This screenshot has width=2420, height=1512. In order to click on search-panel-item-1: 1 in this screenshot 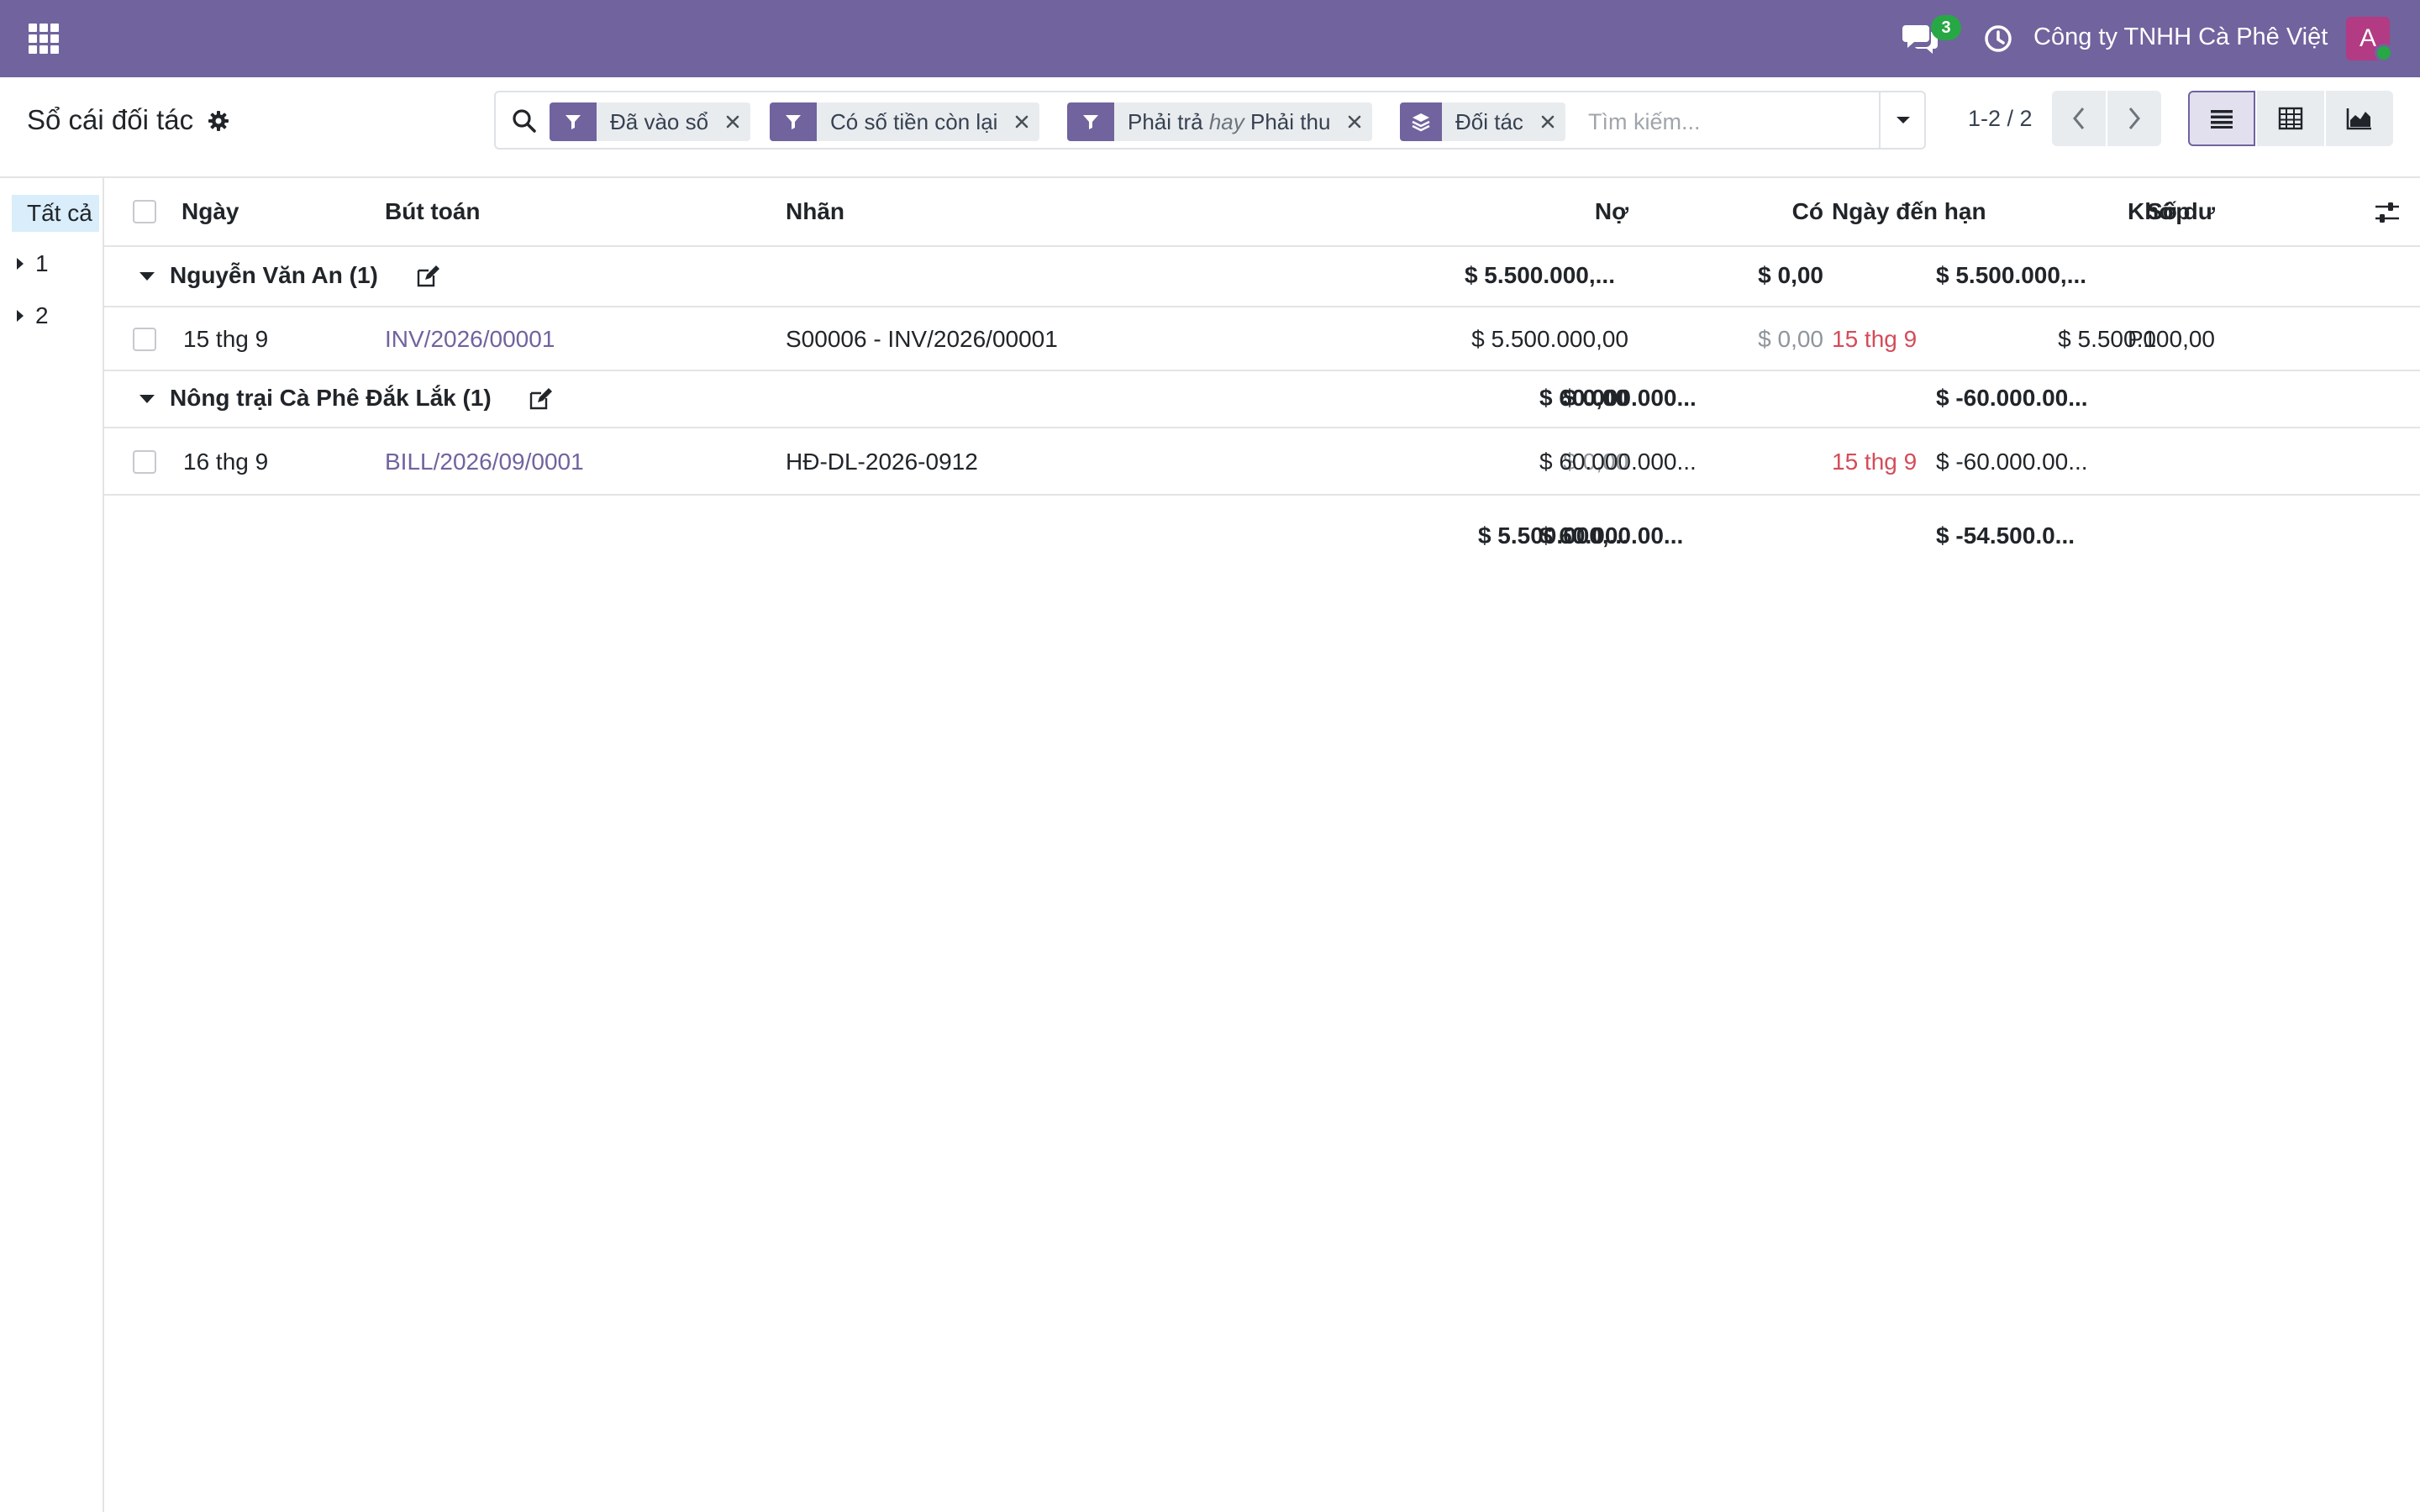, I will do `click(33, 264)`.